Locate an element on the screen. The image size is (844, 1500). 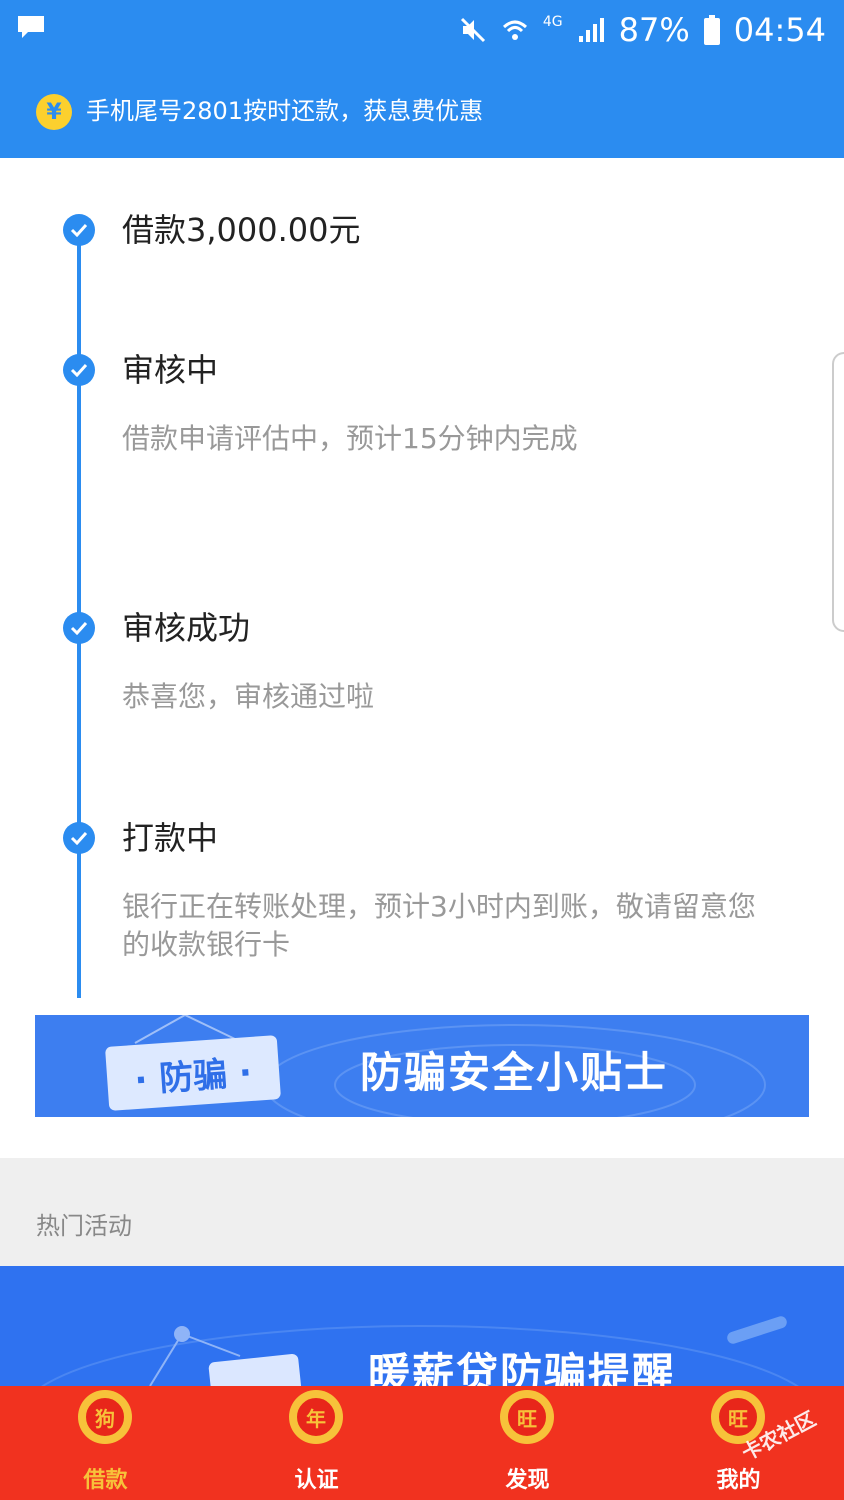
lantern-icon: 年 is located at coordinates (316, 1417).